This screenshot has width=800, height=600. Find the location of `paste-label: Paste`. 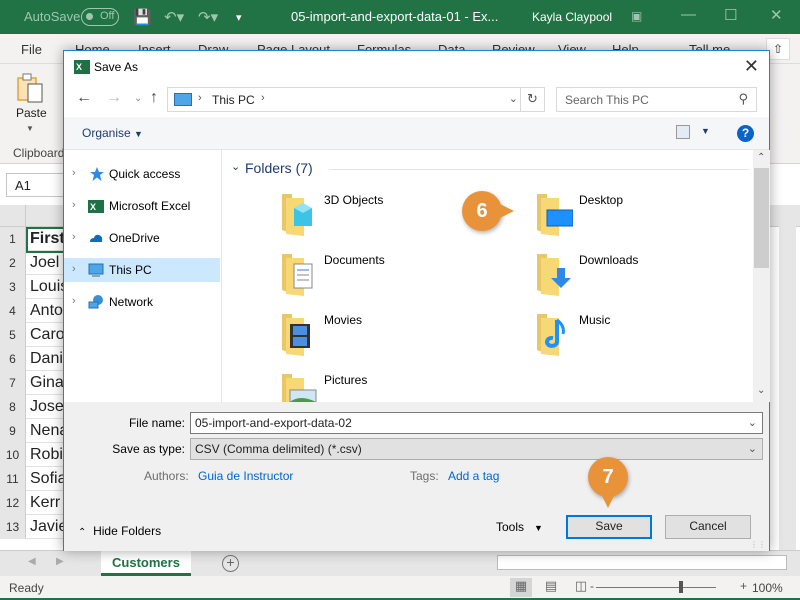

paste-label: Paste is located at coordinates (31, 113).